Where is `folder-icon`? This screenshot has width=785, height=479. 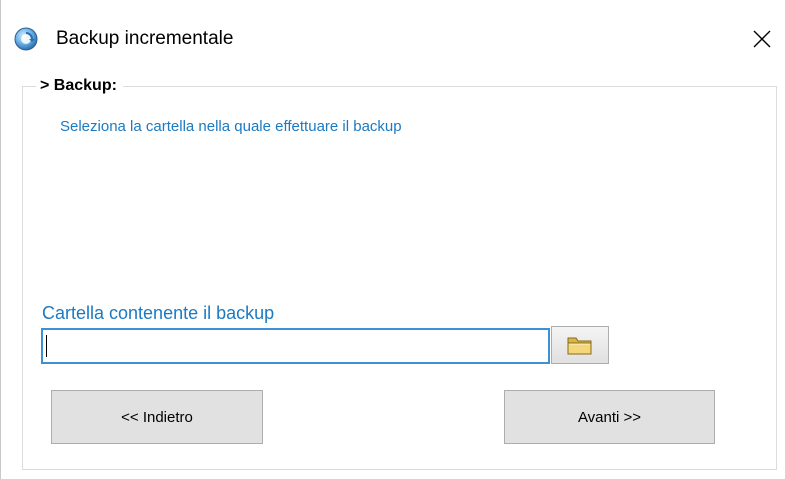
folder-icon is located at coordinates (579, 346).